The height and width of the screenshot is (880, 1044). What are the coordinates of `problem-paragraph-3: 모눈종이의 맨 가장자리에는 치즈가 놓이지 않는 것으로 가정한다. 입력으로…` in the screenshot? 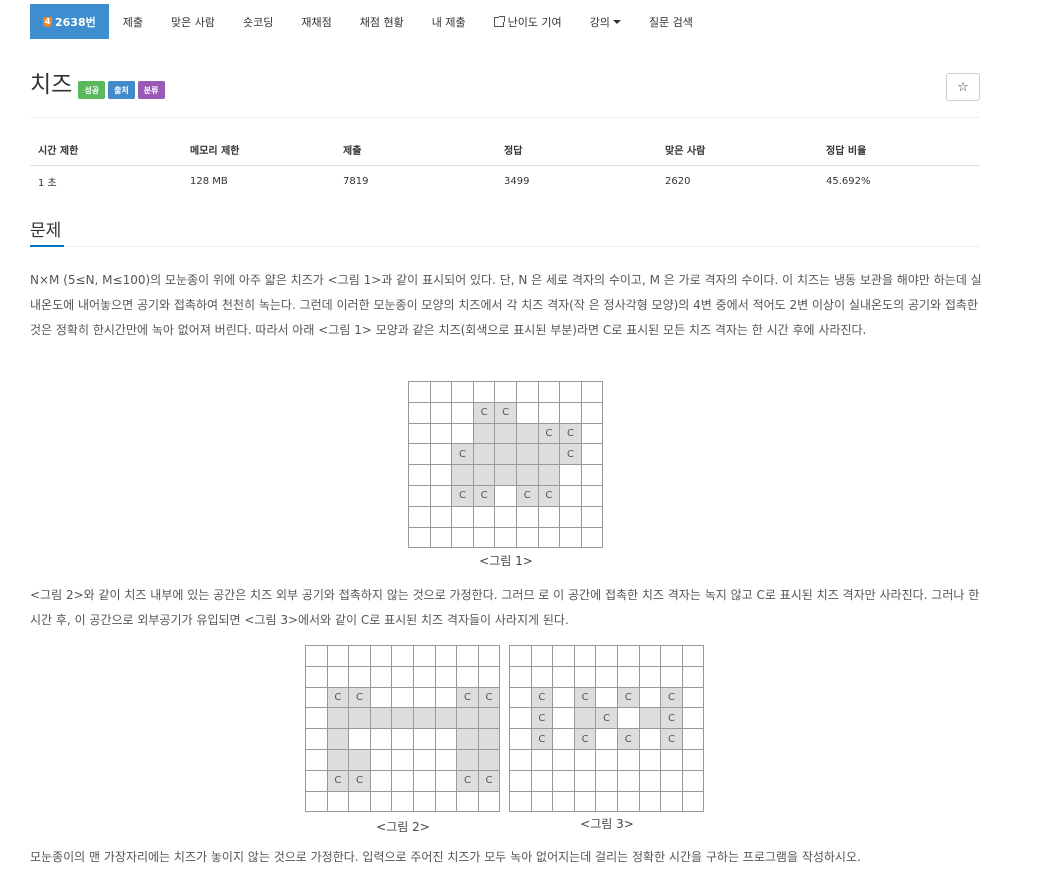 It's located at (445, 857).